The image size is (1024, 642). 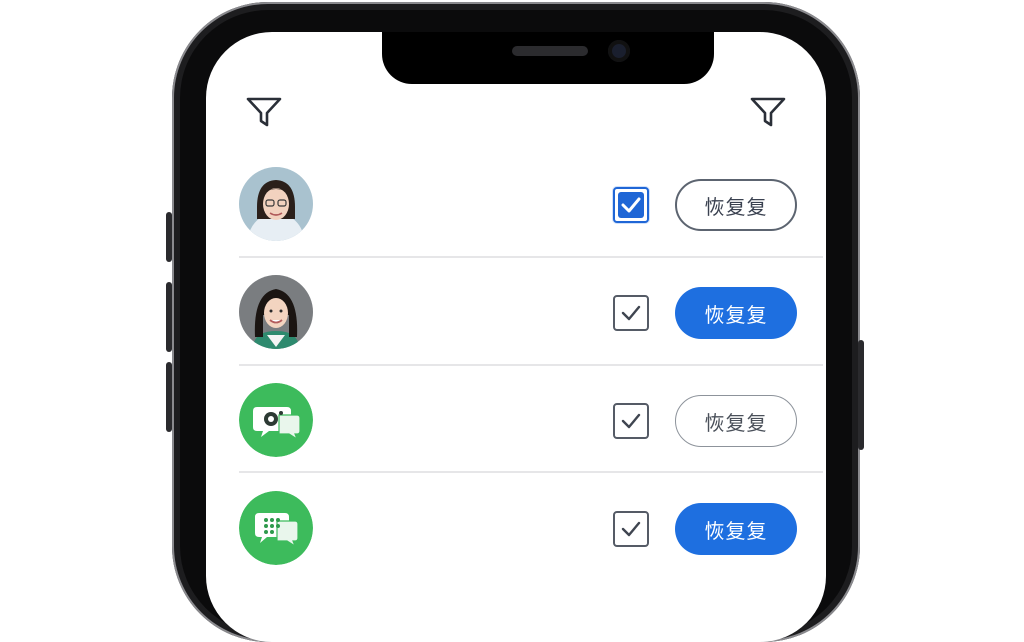 What do you see at coordinates (768, 112) in the screenshot?
I see `filter-icon-right` at bounding box center [768, 112].